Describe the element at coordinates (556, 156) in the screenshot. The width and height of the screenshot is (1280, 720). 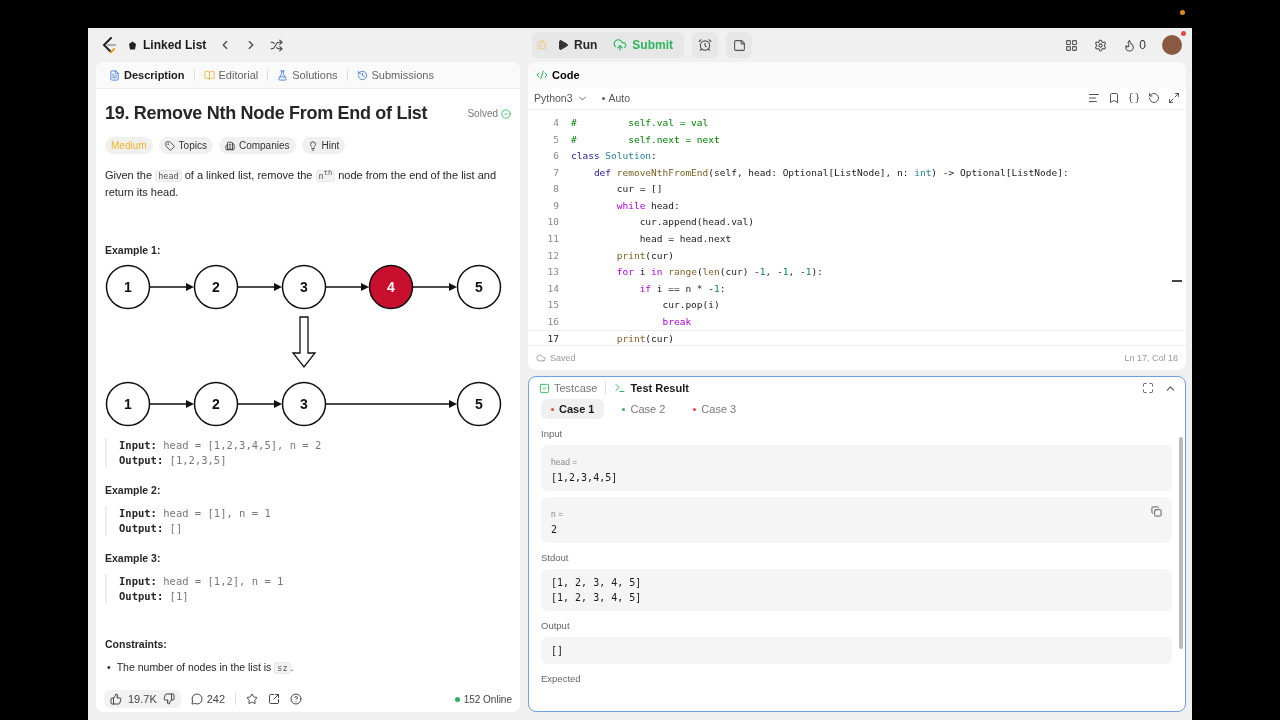
I see `line-number: 6` at that location.